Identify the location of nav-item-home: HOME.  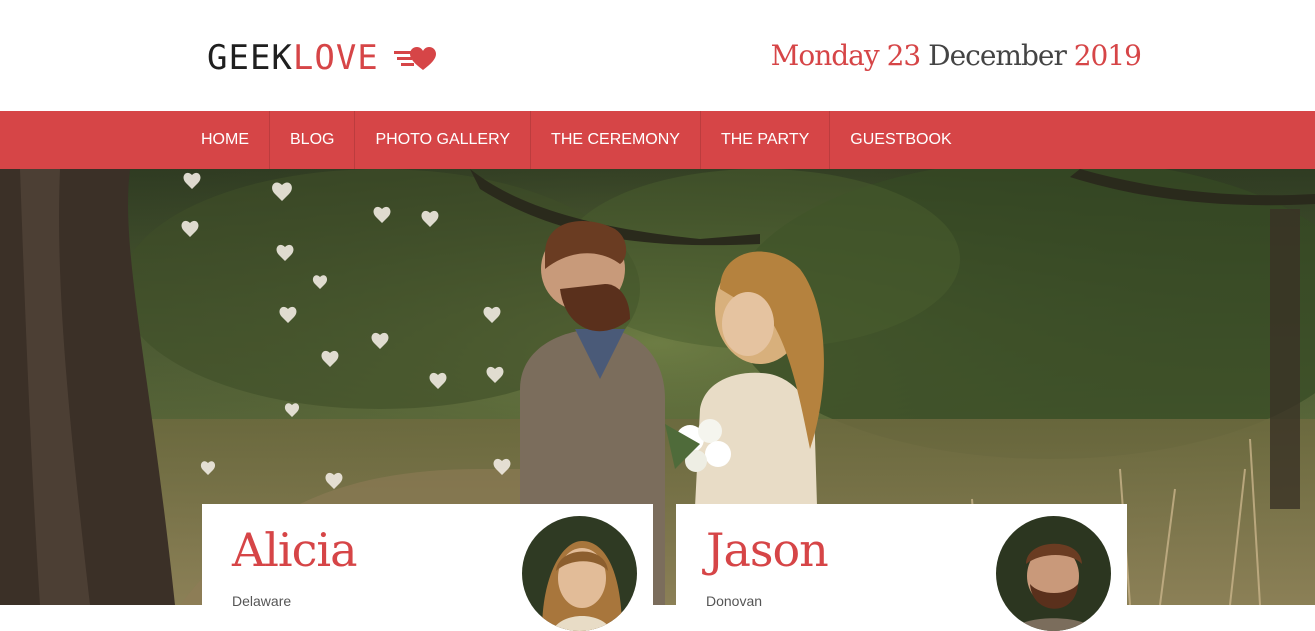
(225, 140).